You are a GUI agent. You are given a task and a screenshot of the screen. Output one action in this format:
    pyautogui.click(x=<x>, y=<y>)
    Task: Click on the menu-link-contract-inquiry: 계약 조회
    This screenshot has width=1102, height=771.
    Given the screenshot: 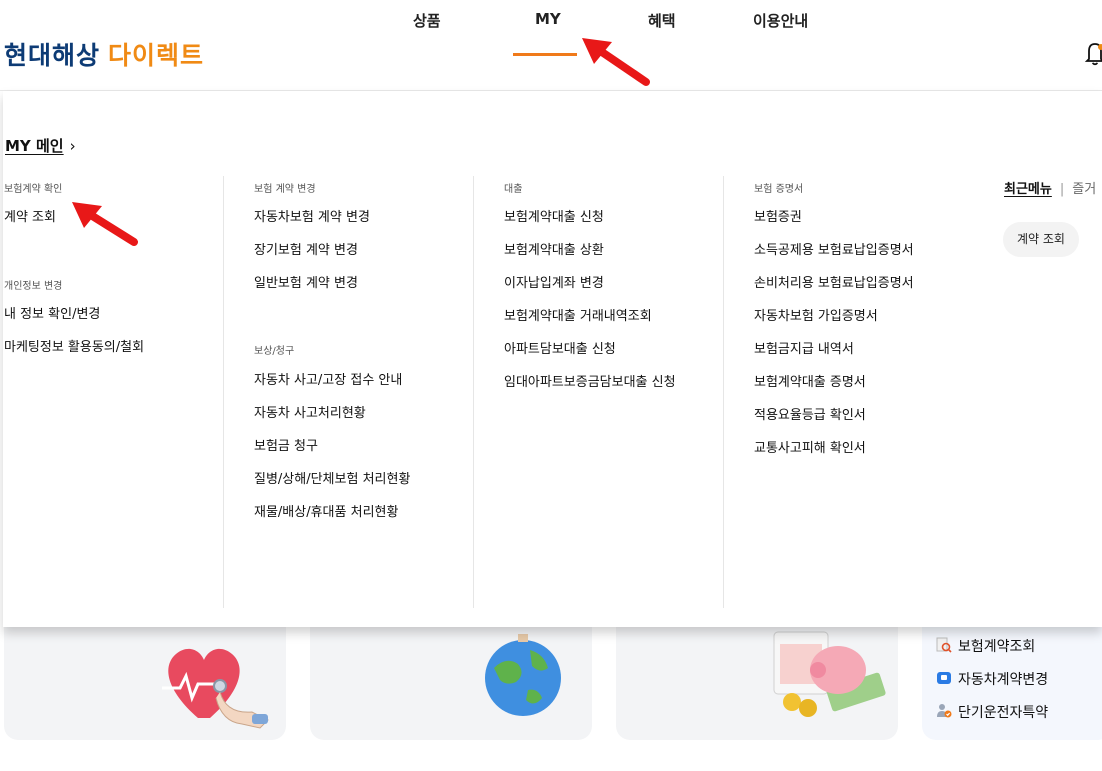 What is the action you would take?
    pyautogui.click(x=30, y=215)
    